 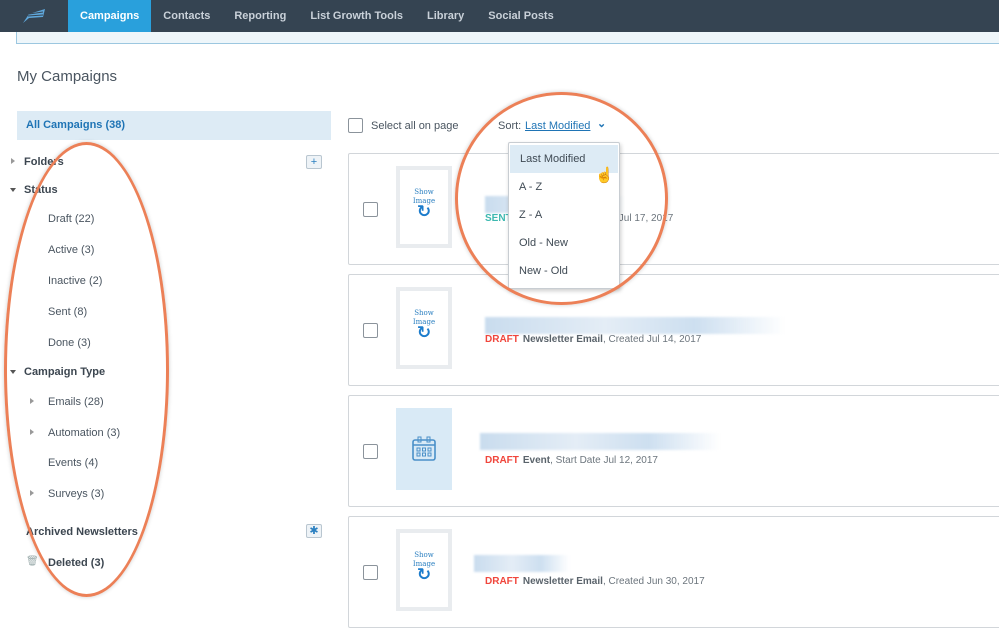 I want to click on campaign-detail: , Start Date Jul 12, 2017, so click(x=604, y=460).